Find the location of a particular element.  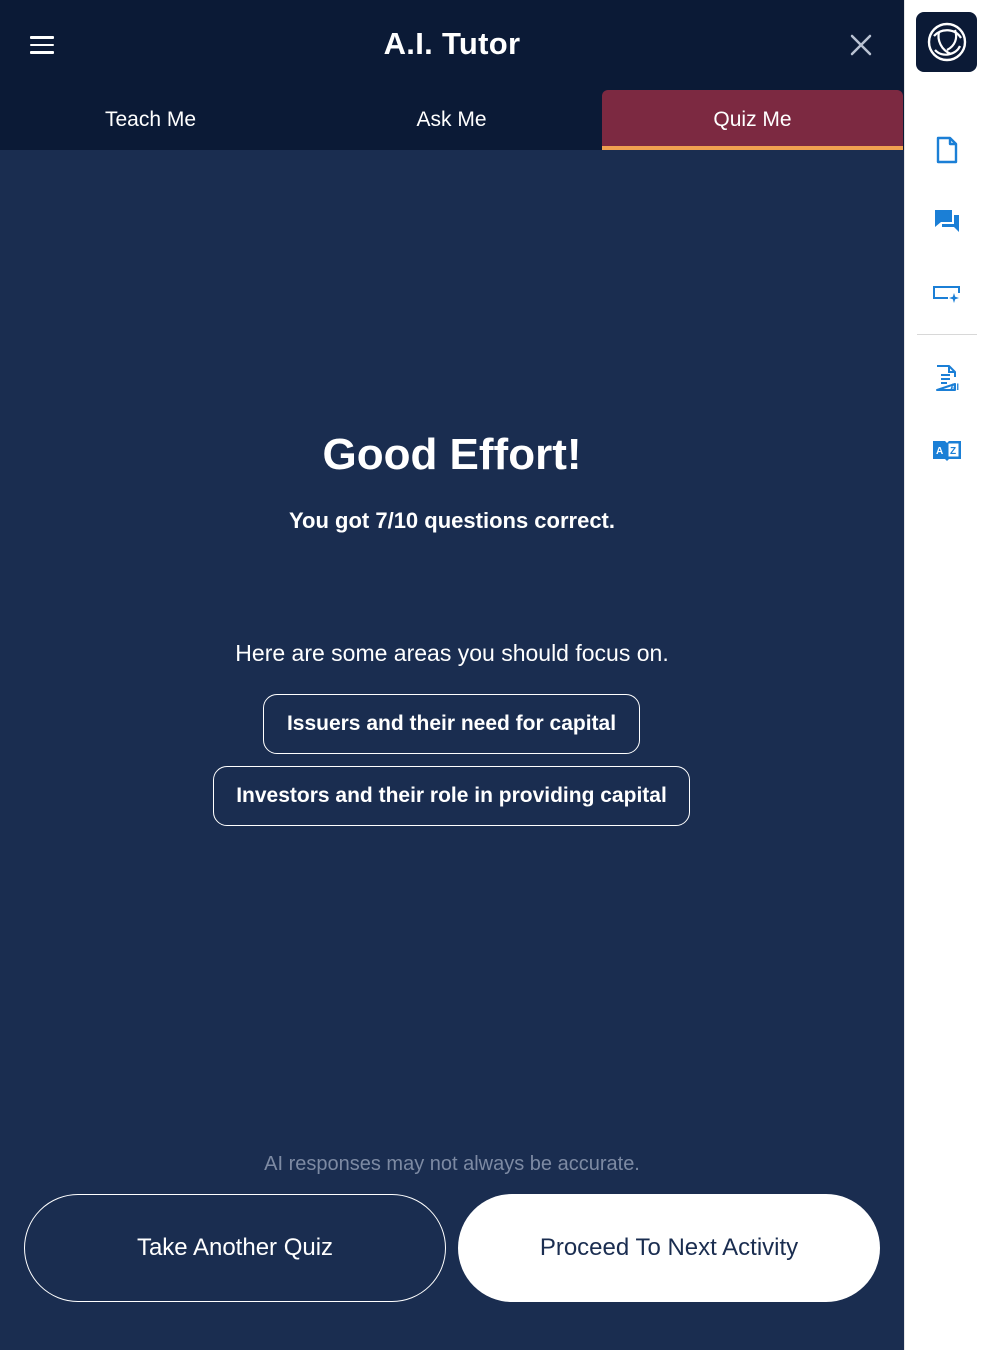

app-logo is located at coordinates (946, 42).